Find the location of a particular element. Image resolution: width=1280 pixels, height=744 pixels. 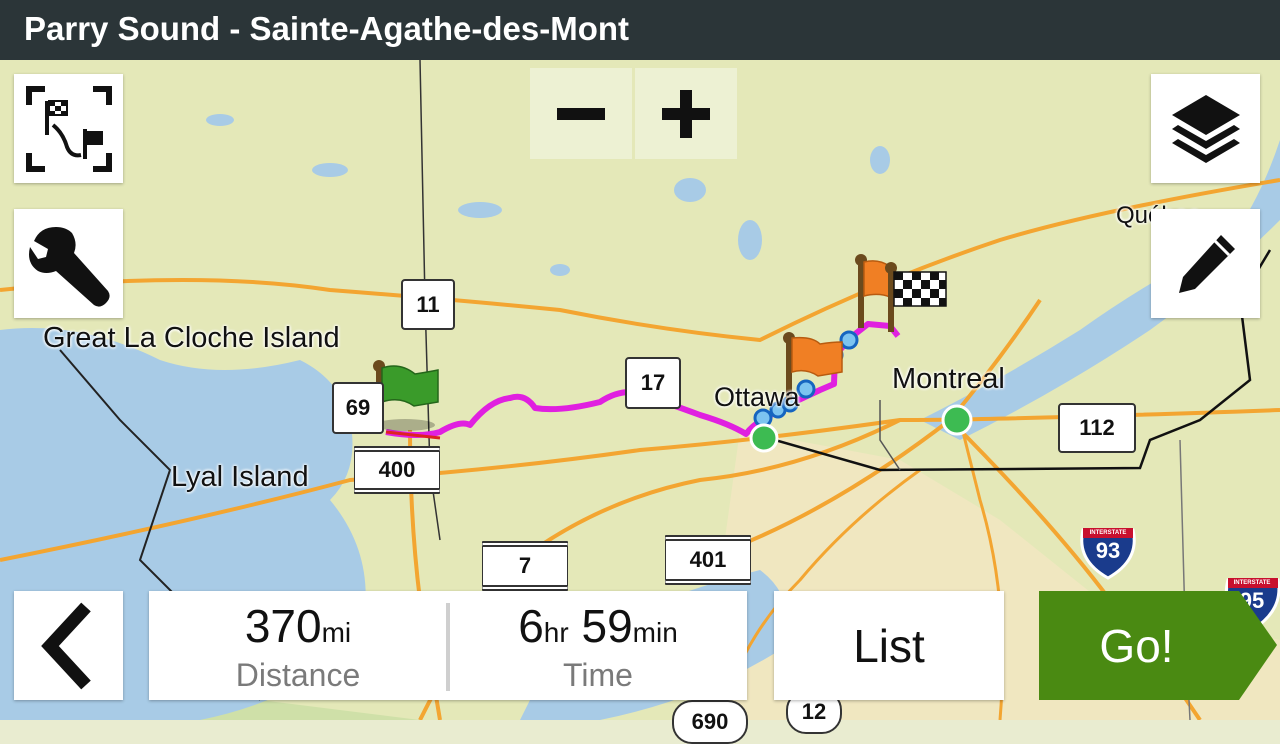

distance-value: 370 is located at coordinates (283, 626).